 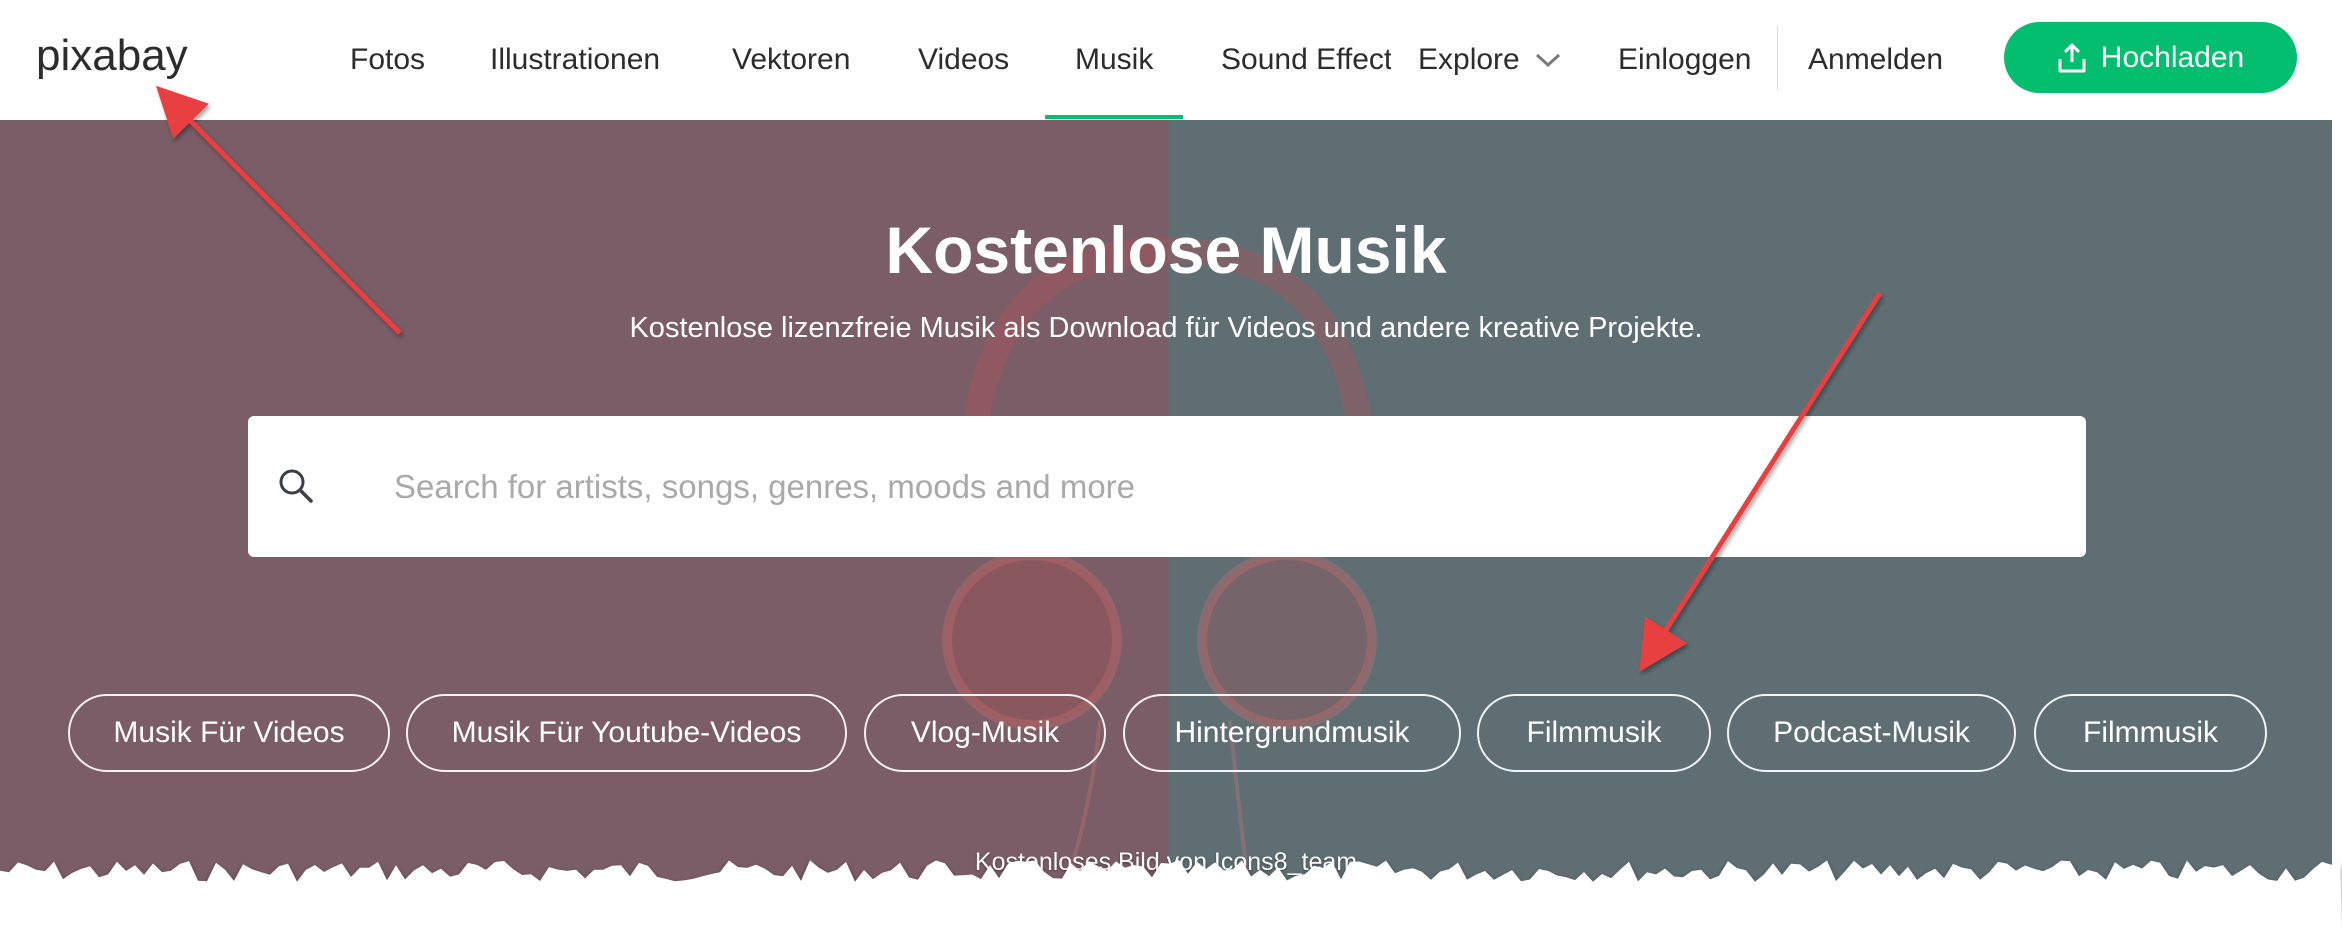 What do you see at coordinates (296, 486) in the screenshot?
I see `search-icon` at bounding box center [296, 486].